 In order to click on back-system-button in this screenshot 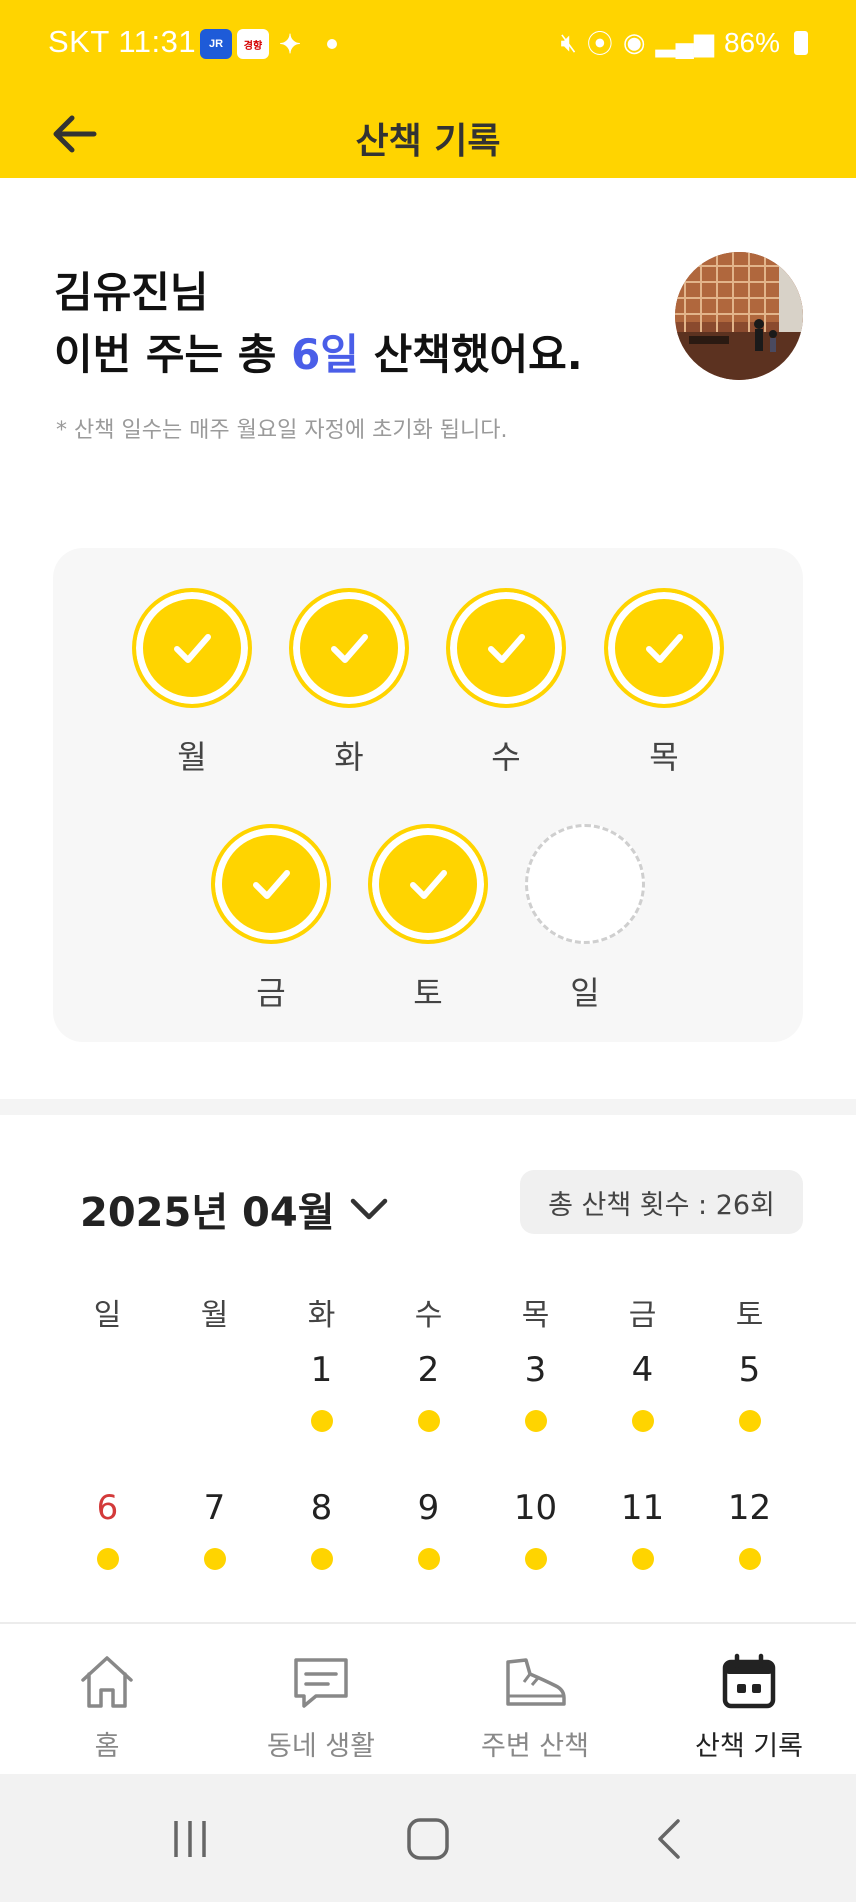, I will do `click(670, 1839)`.